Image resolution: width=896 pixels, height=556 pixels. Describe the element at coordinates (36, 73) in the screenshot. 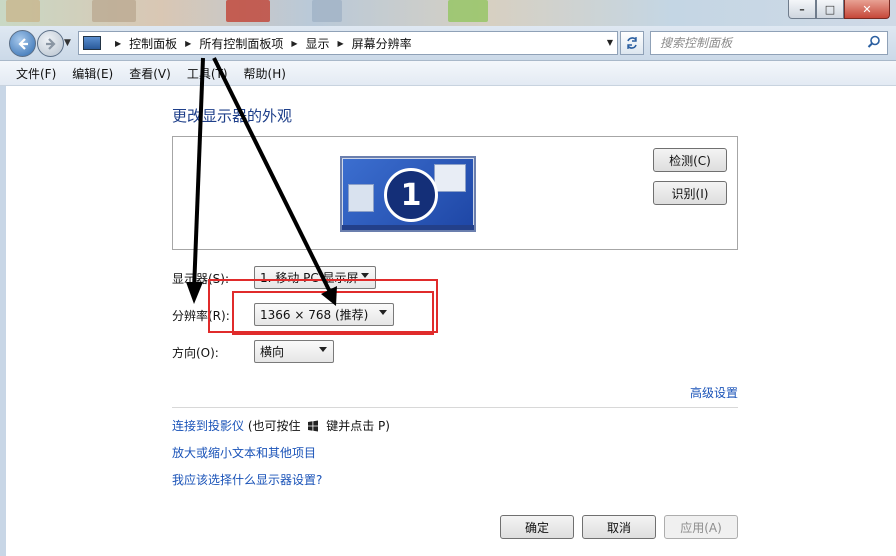

I see `menu-file: 文件(F)` at that location.